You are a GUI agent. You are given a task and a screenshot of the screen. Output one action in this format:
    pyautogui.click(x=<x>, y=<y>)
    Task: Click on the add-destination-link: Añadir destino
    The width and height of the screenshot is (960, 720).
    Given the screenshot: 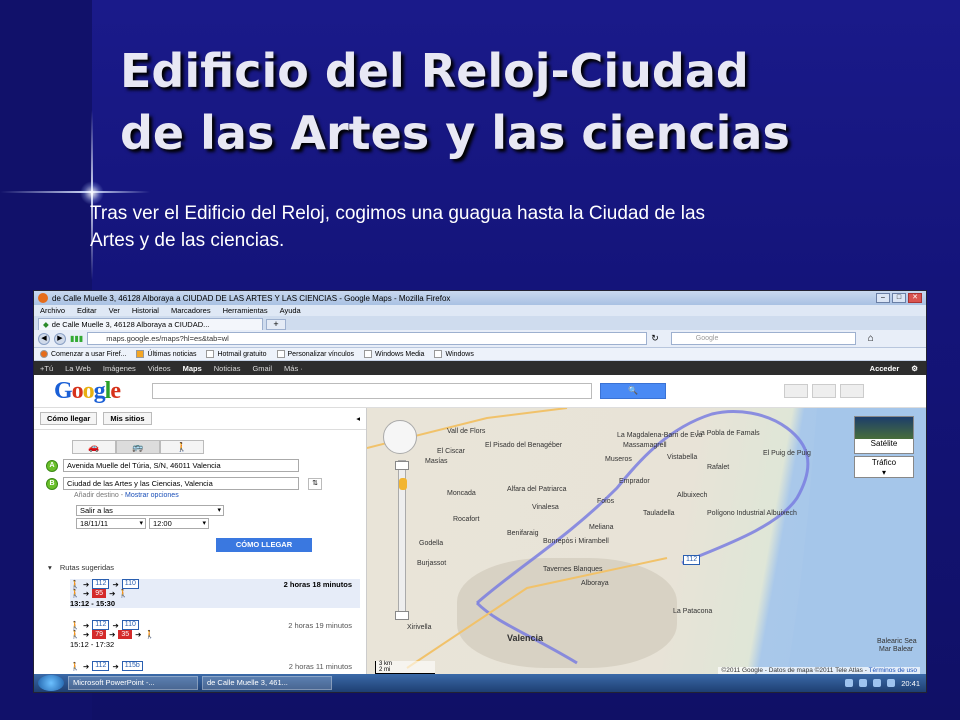 What is the action you would take?
    pyautogui.click(x=96, y=495)
    